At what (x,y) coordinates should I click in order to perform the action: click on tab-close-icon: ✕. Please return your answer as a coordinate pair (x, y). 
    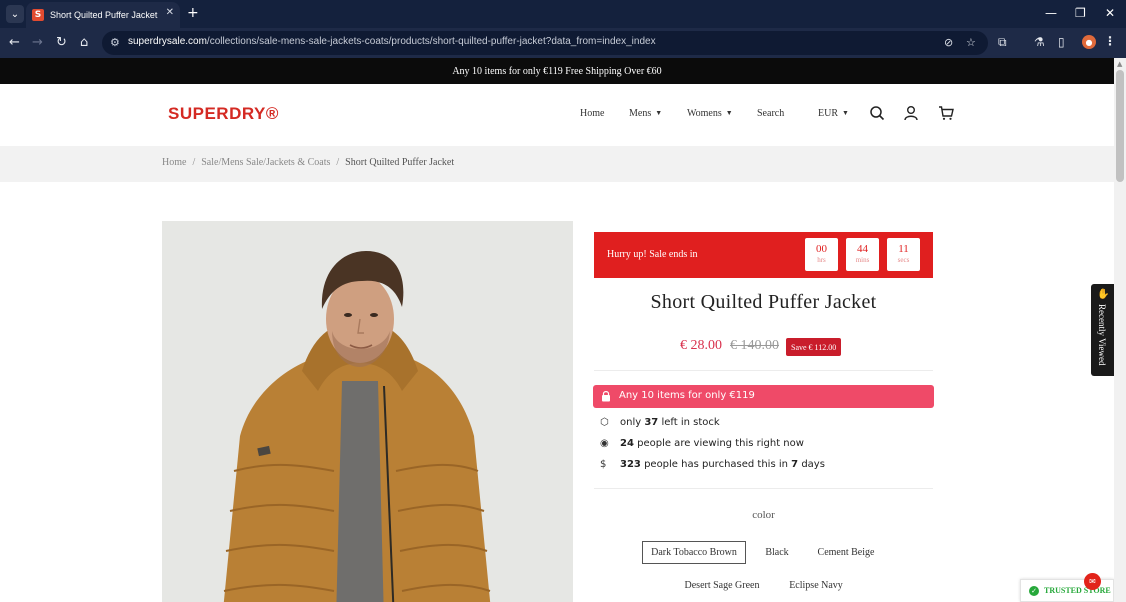
    Looking at the image, I should click on (170, 12).